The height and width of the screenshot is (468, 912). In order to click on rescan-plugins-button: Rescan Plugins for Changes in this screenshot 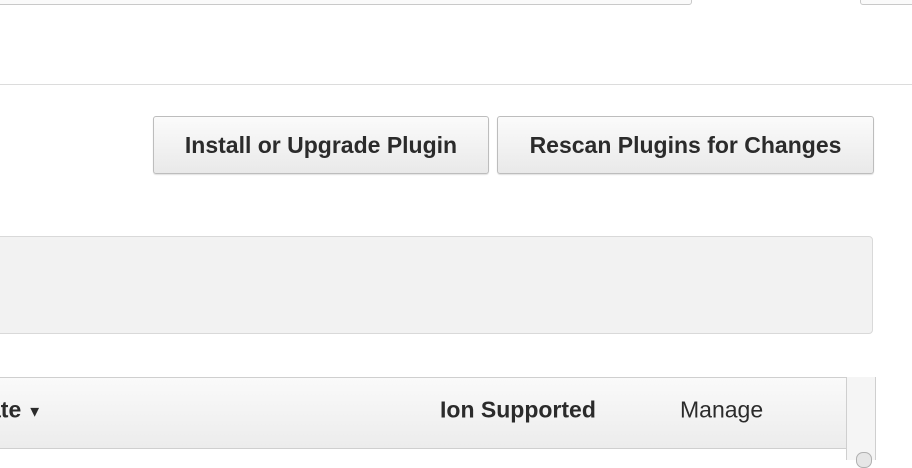, I will do `click(685, 145)`.